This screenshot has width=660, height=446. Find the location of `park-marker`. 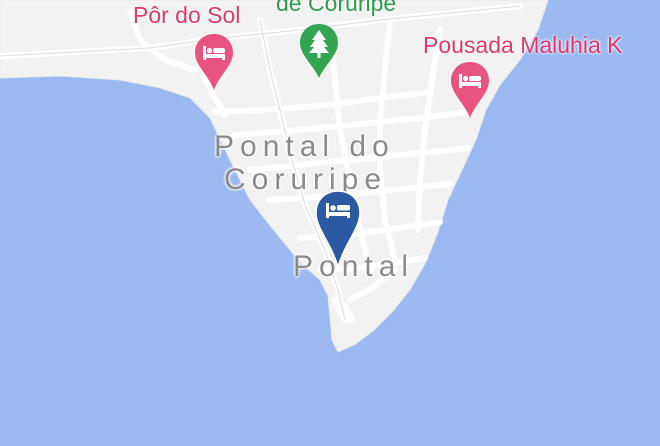

park-marker is located at coordinates (319, 51).